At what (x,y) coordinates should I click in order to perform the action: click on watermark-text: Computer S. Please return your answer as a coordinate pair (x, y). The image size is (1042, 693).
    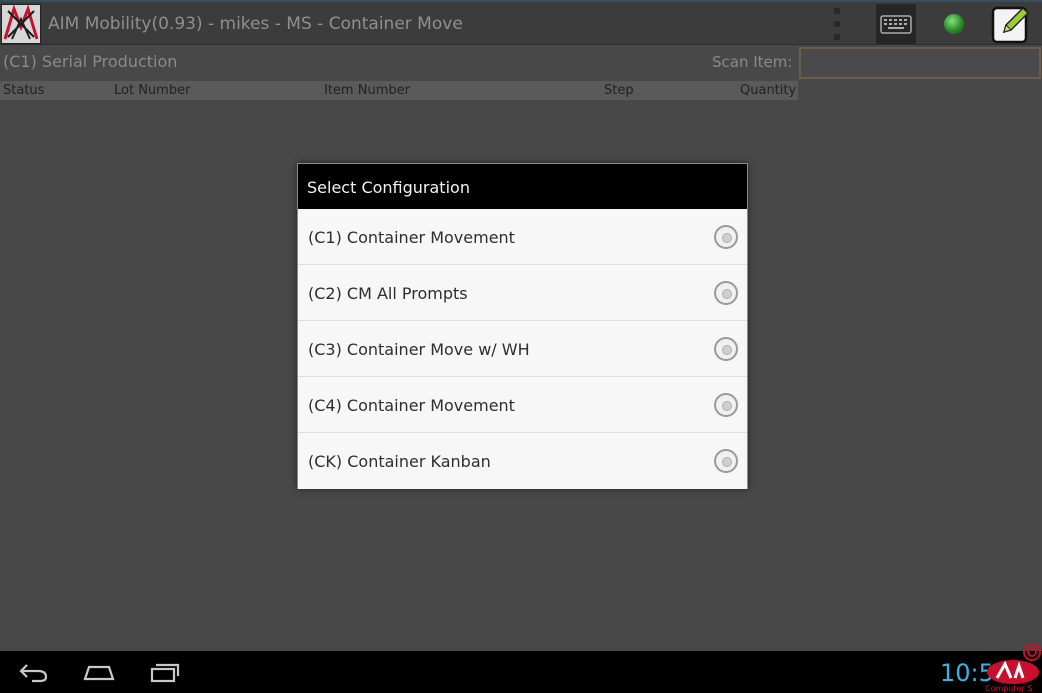
    Looking at the image, I should click on (1009, 688).